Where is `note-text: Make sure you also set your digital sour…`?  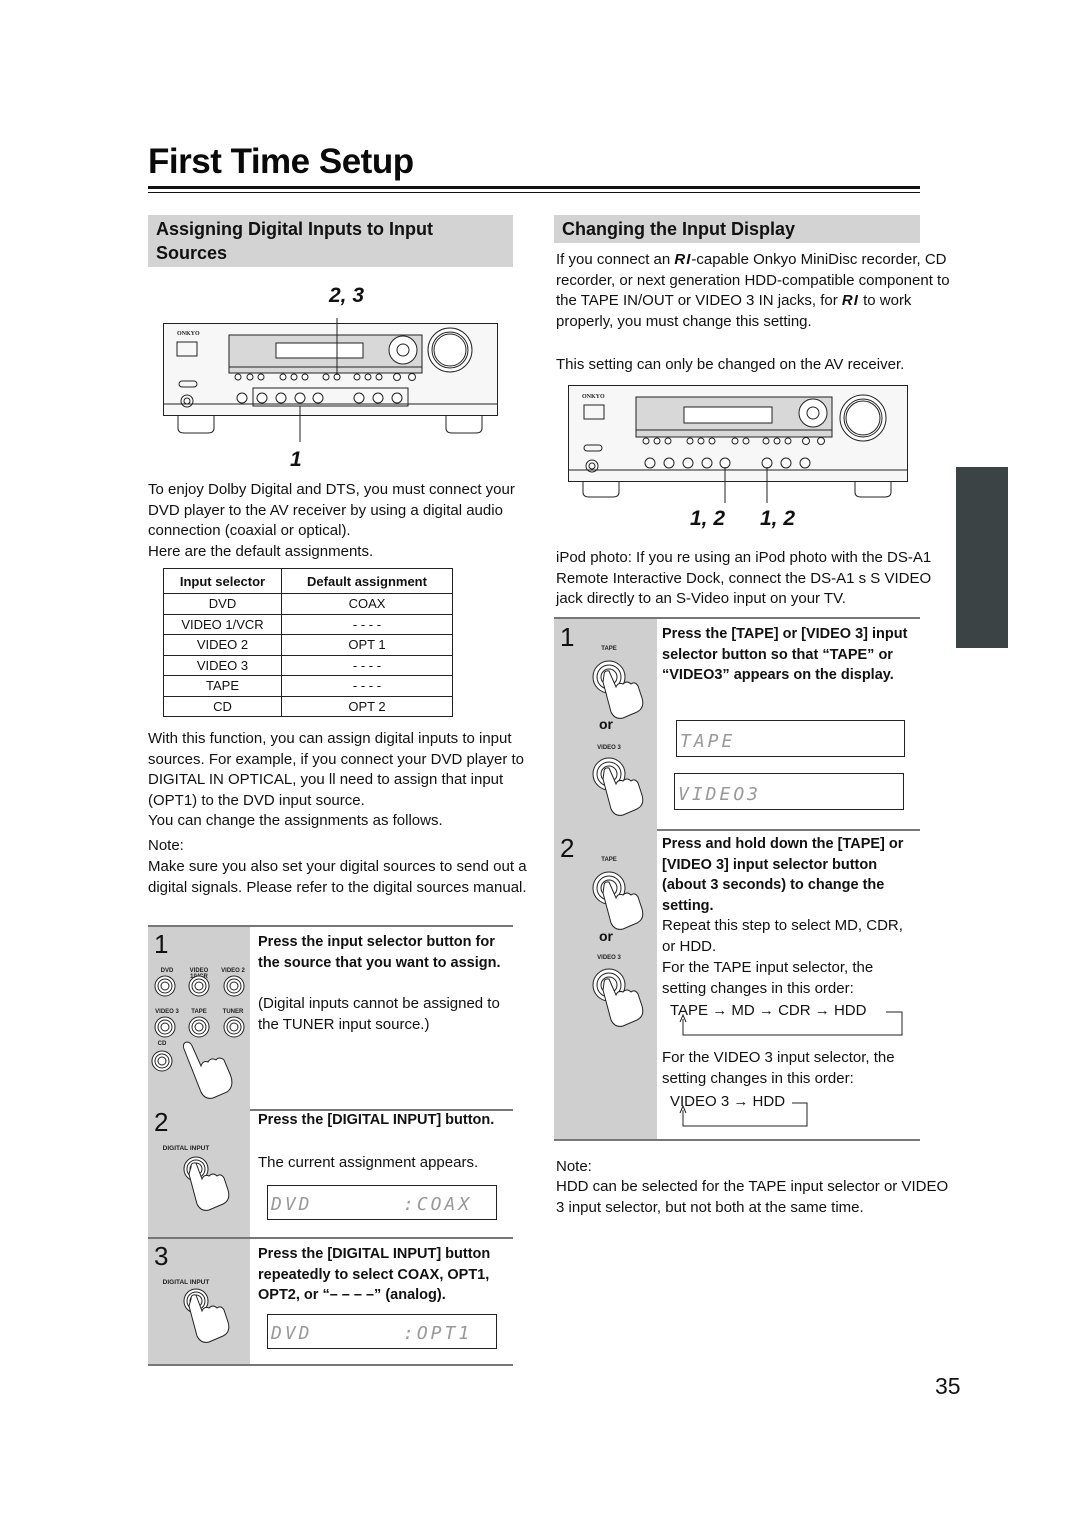 note-text: Make sure you also set your digital sour… is located at coordinates (337, 877).